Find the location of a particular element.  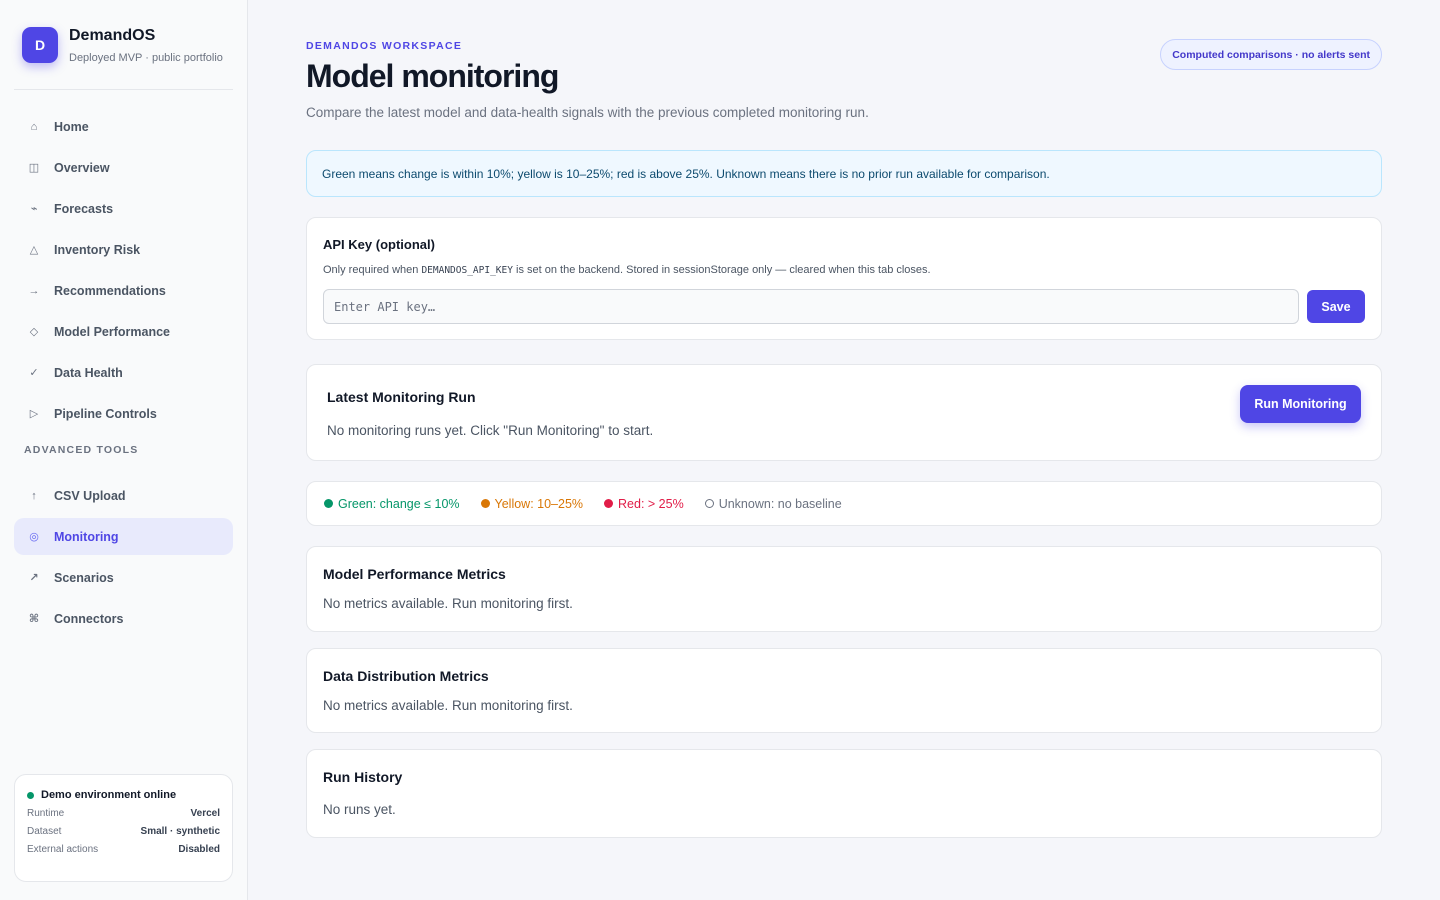

status-value: Small · synthetic is located at coordinates (180, 831).